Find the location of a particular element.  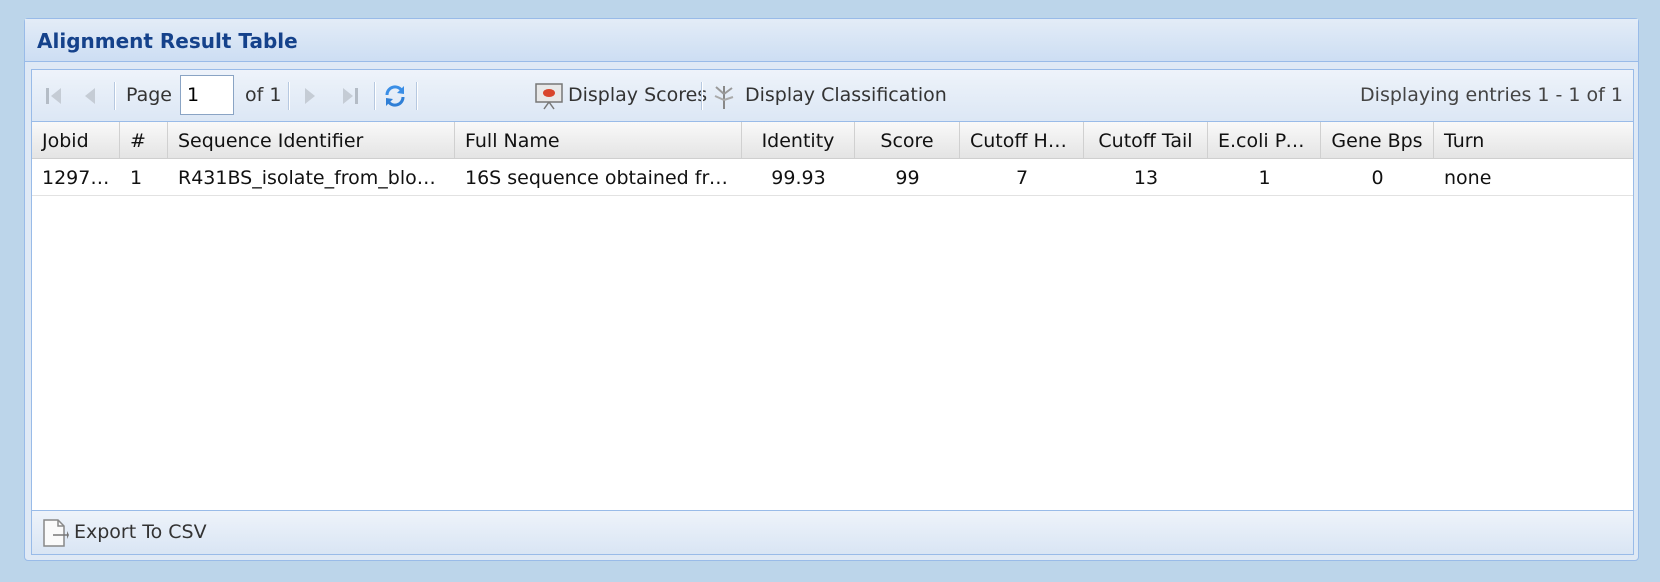

column-header-sequence-identifier: Sequence Identifier is located at coordinates (311, 140).